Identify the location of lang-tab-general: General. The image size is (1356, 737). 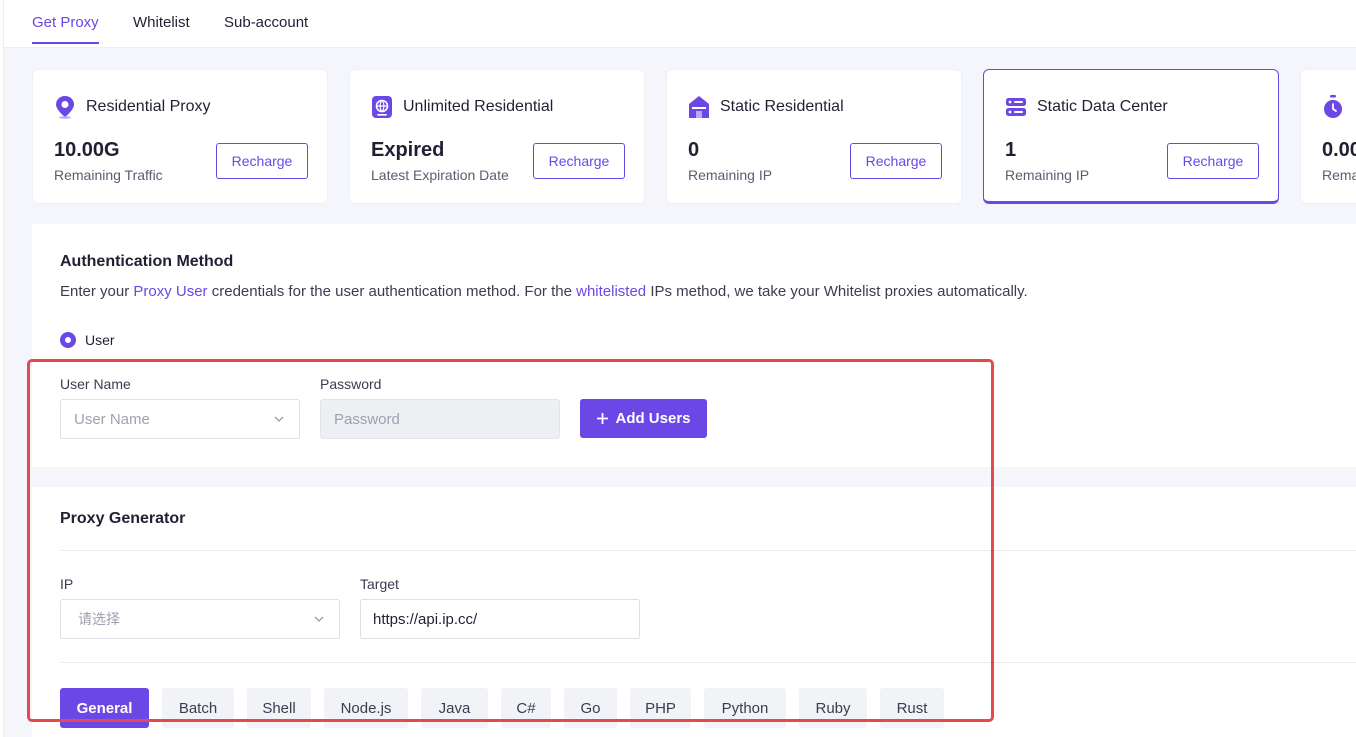
(104, 708).